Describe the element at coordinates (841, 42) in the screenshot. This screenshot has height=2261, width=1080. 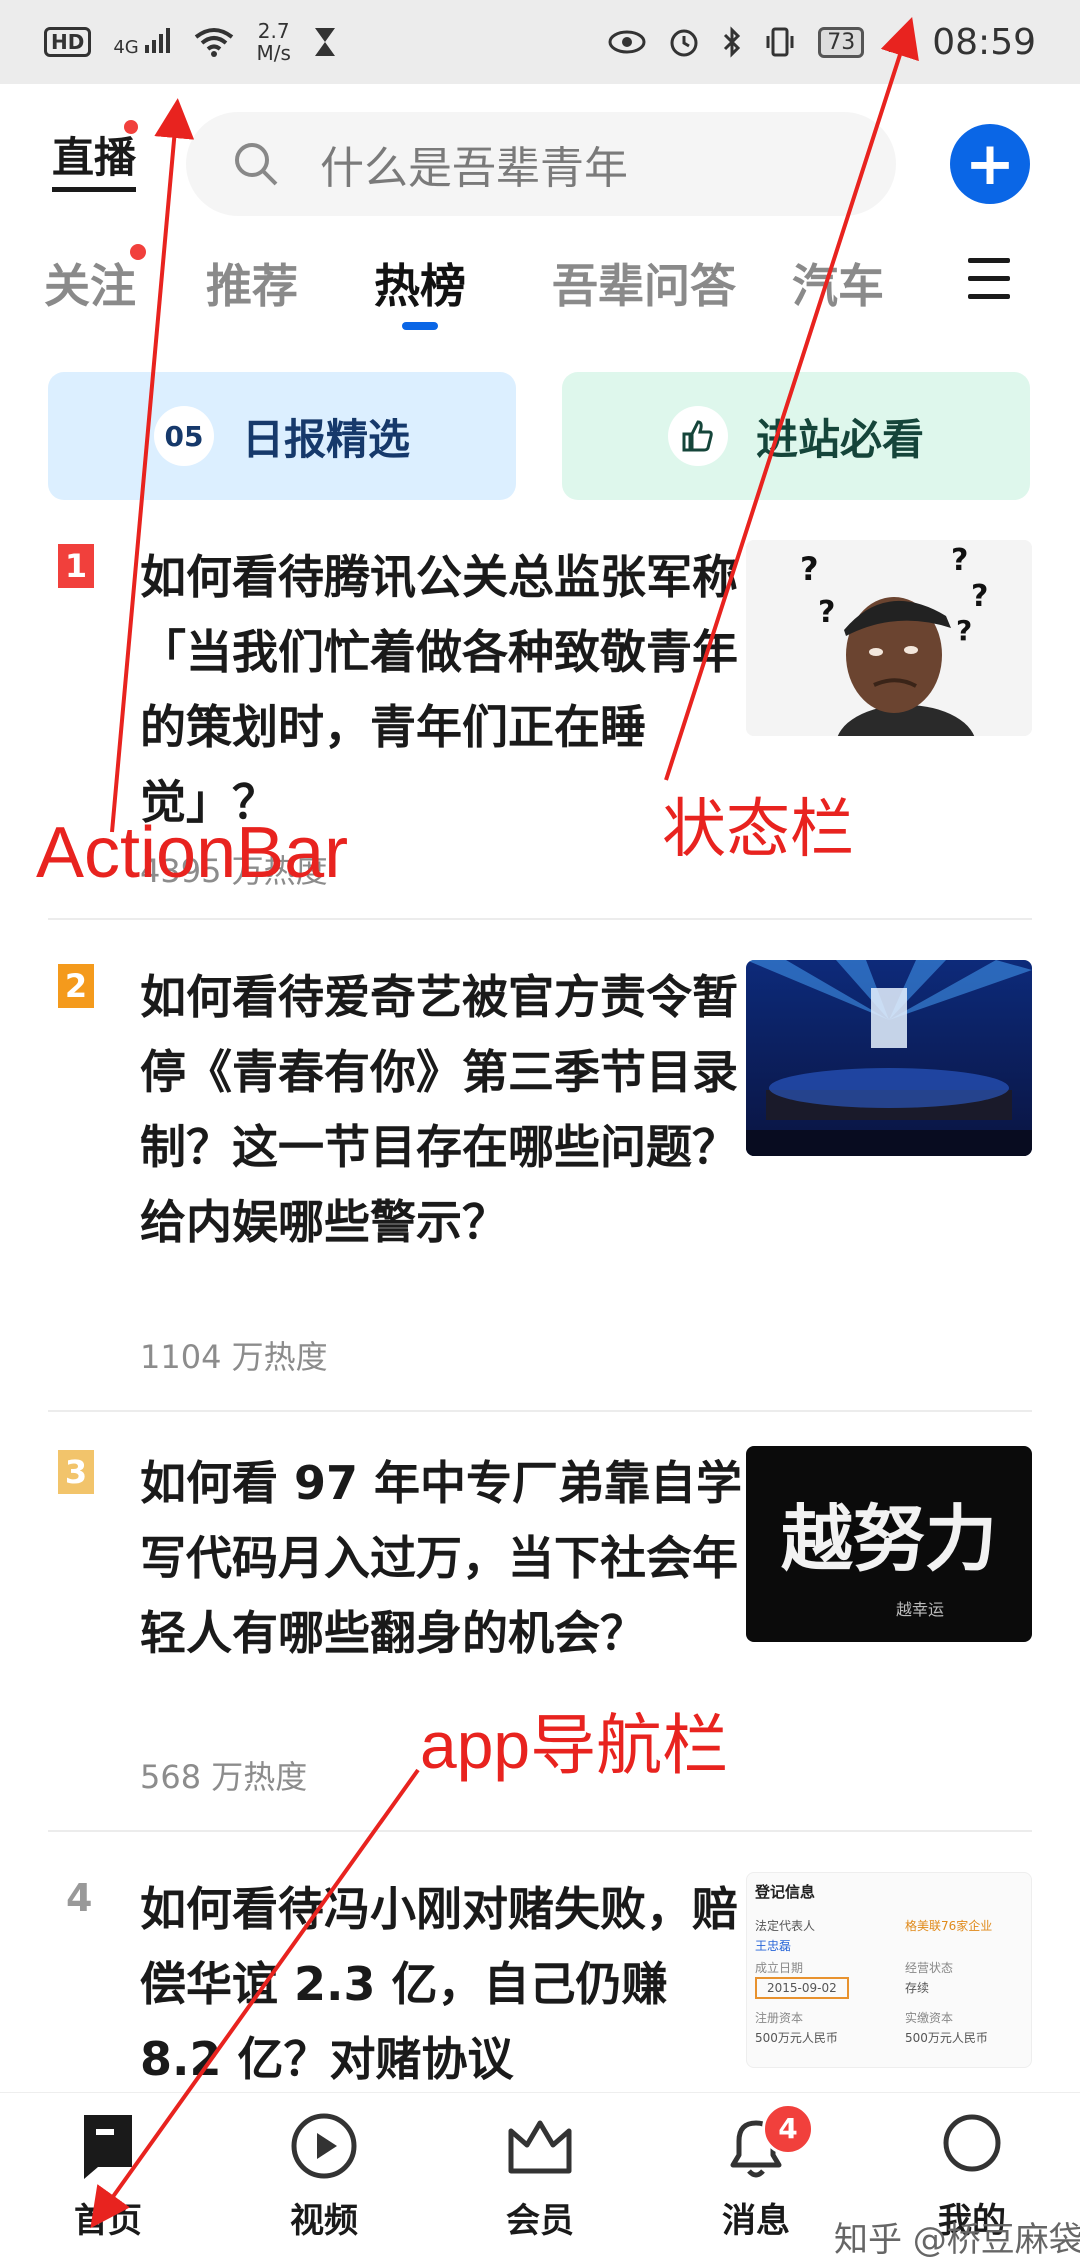
I see `battery-icon: 73` at that location.